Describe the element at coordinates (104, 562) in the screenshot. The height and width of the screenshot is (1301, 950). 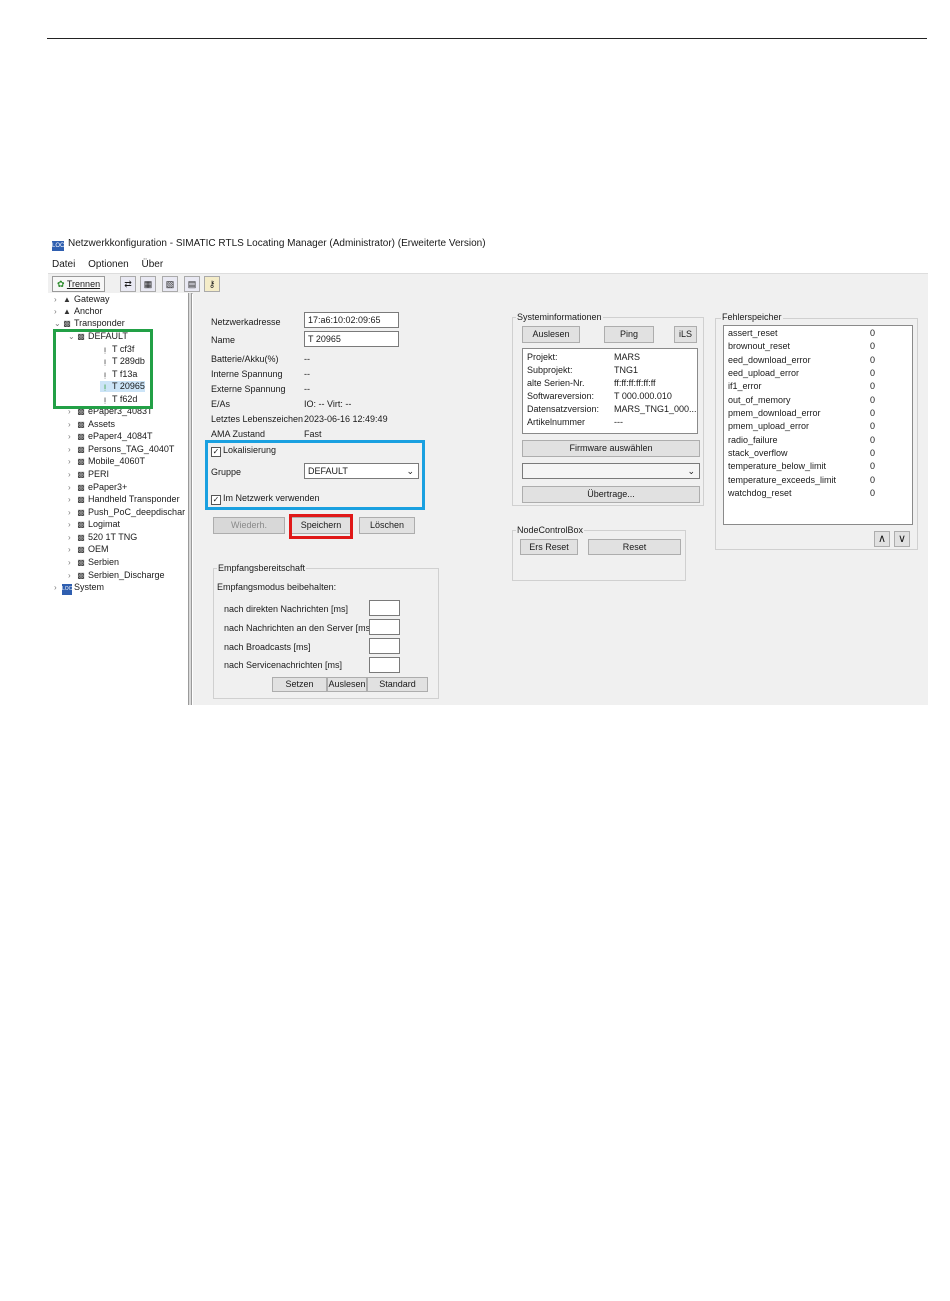
I see `tree-label: Serbien` at that location.